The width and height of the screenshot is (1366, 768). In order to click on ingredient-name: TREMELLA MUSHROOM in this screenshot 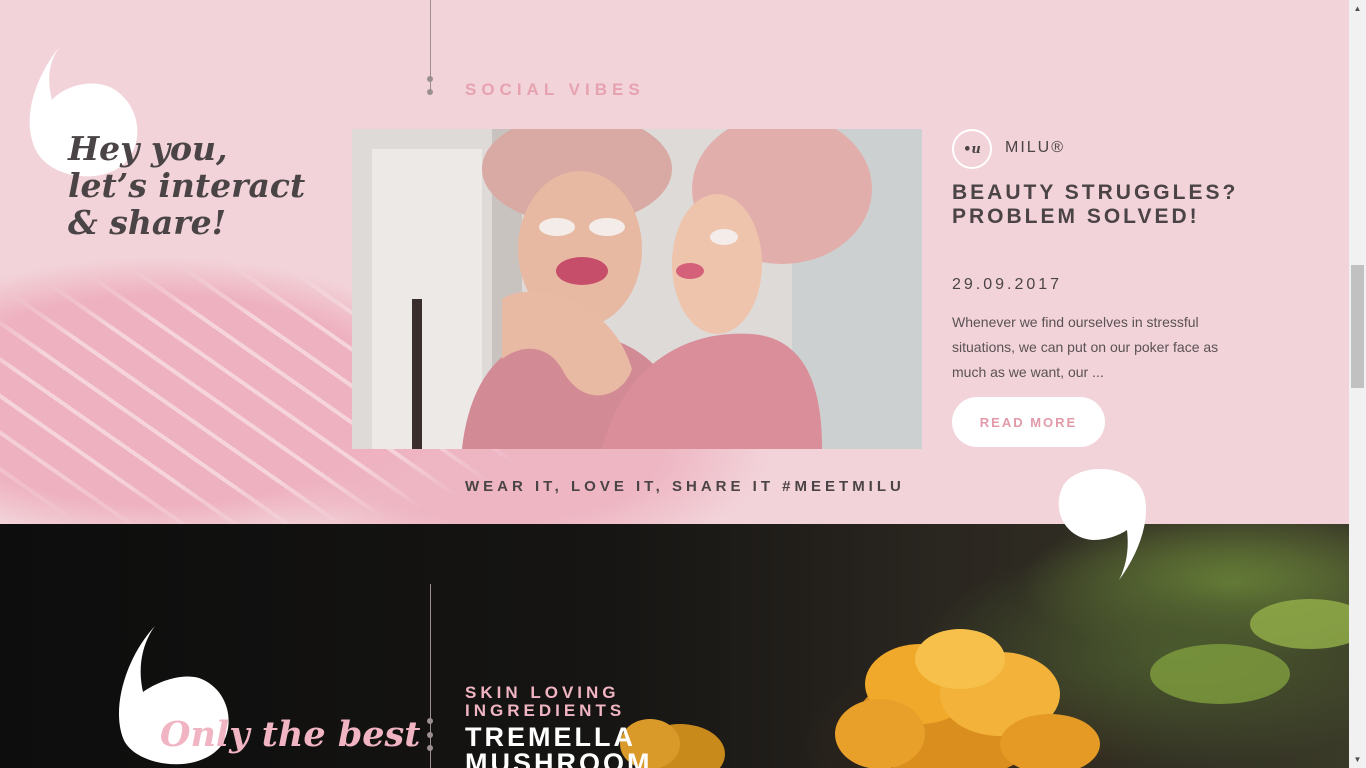, I will do `click(595, 746)`.